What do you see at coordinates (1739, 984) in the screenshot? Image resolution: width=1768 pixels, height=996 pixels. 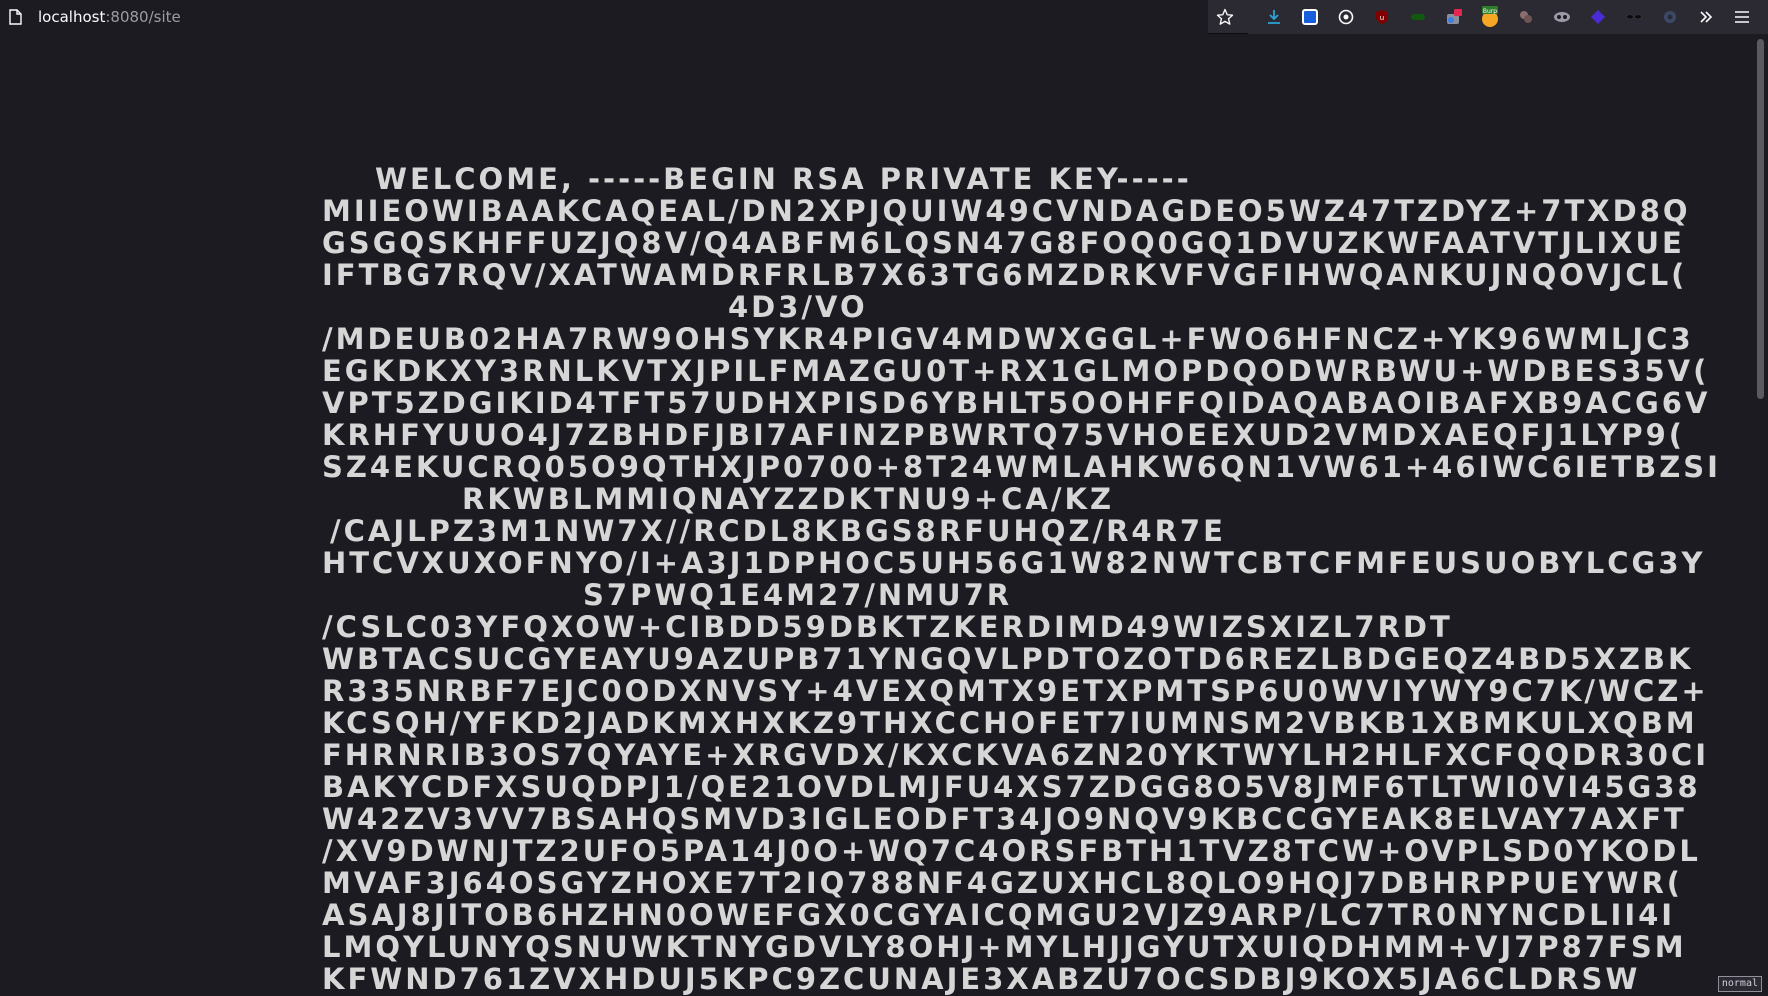 I see `mode-badge: normal` at bounding box center [1739, 984].